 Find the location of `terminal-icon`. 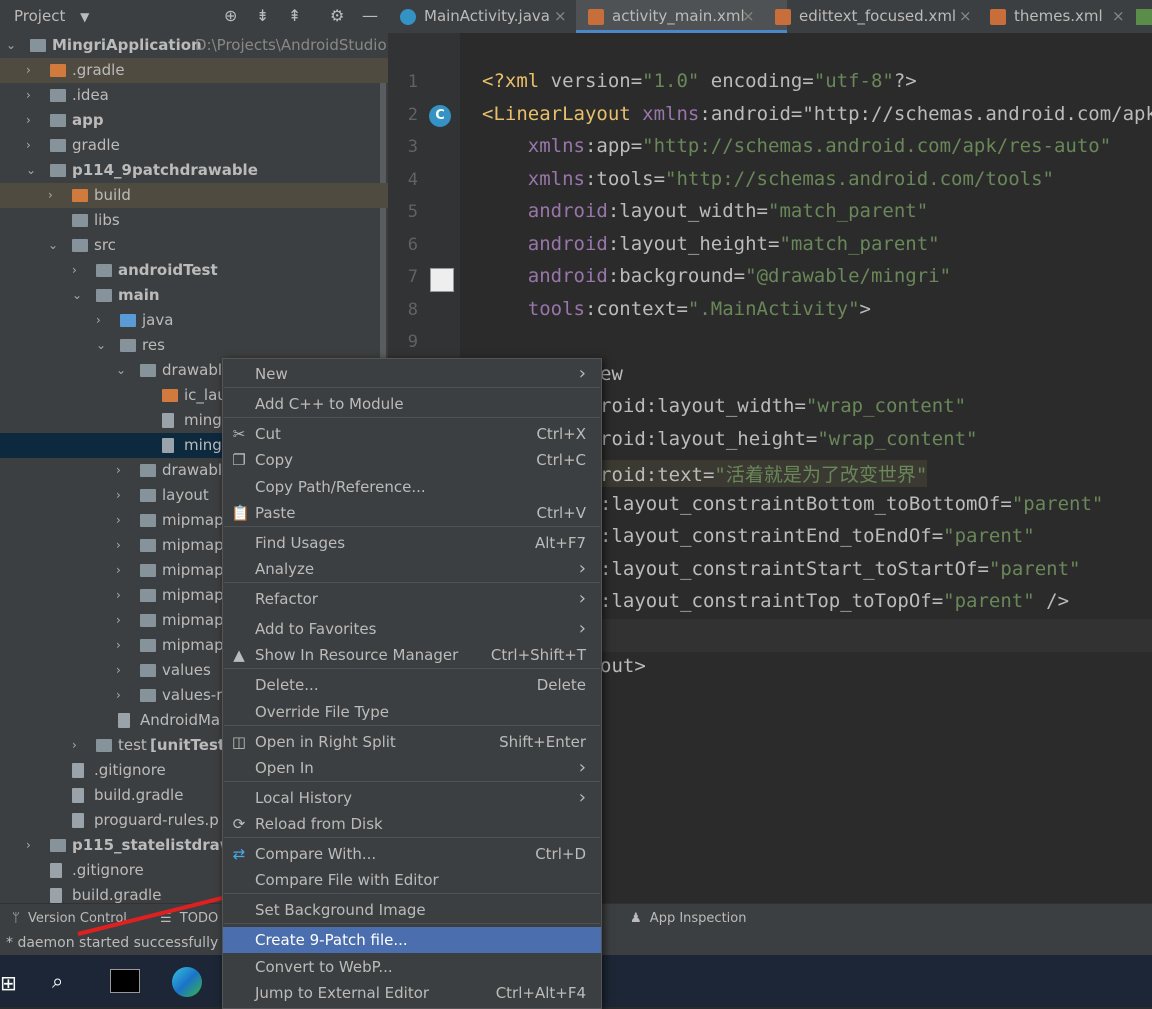

terminal-icon is located at coordinates (125, 981).